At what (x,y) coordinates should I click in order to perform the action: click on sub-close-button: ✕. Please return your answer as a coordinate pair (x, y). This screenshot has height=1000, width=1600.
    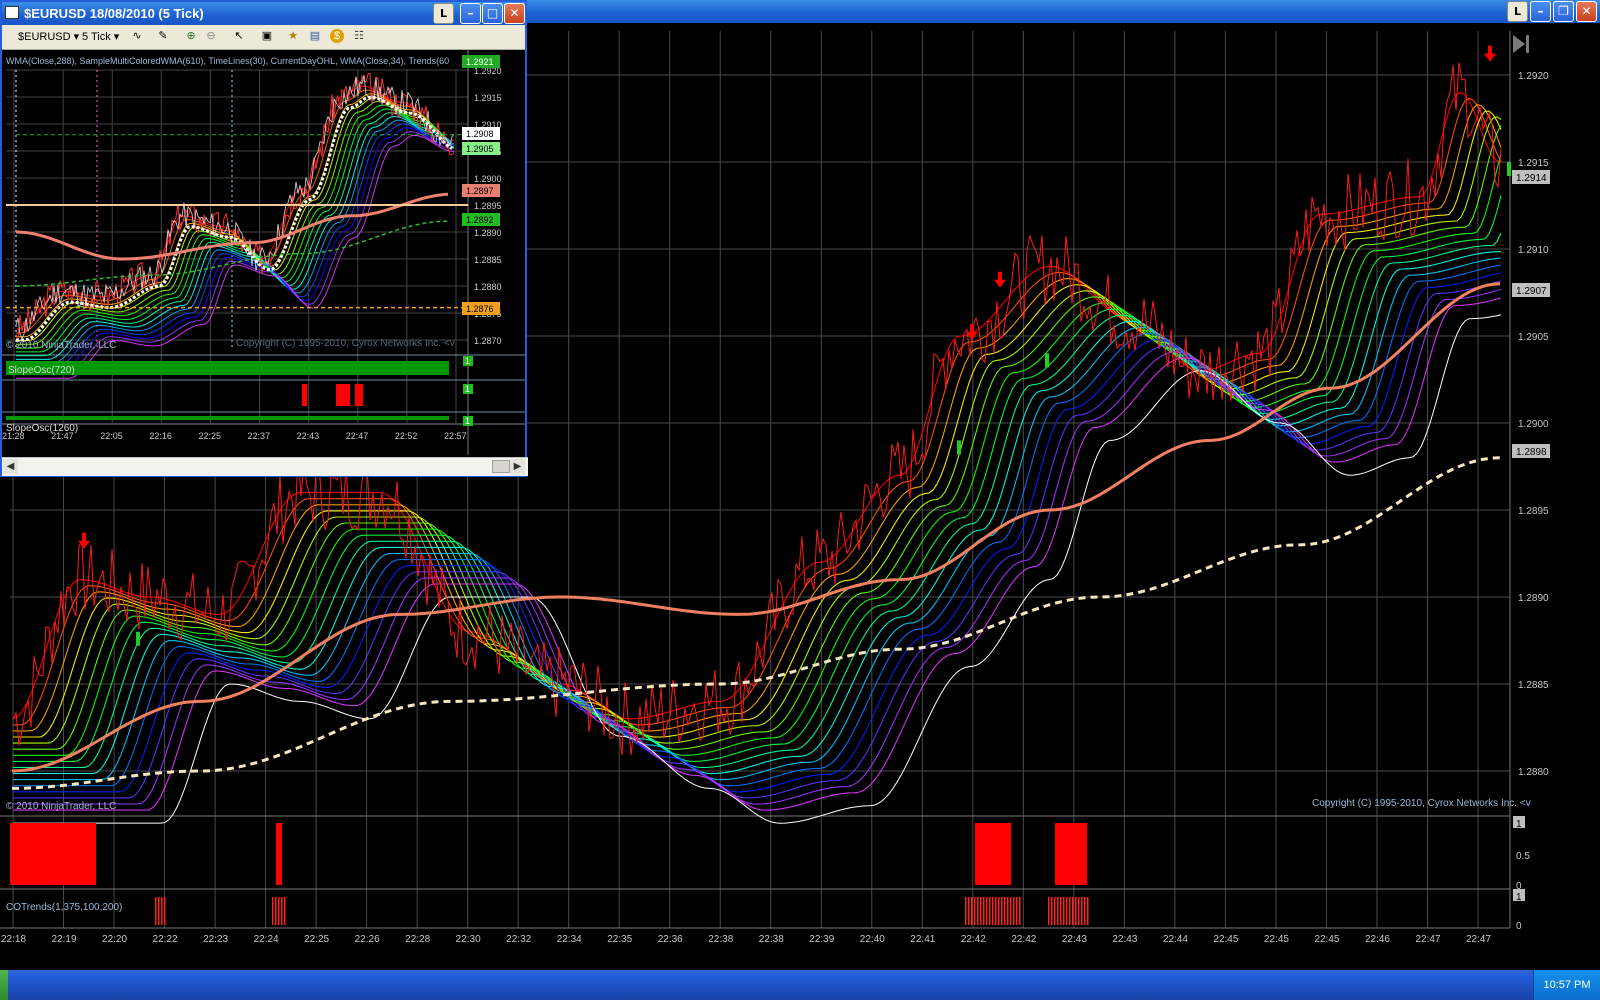
    Looking at the image, I should click on (514, 13).